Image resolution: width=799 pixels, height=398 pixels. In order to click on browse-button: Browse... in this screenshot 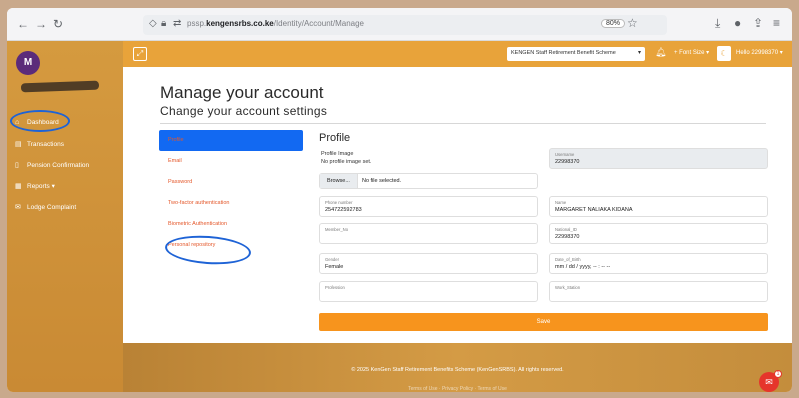, I will do `click(339, 181)`.